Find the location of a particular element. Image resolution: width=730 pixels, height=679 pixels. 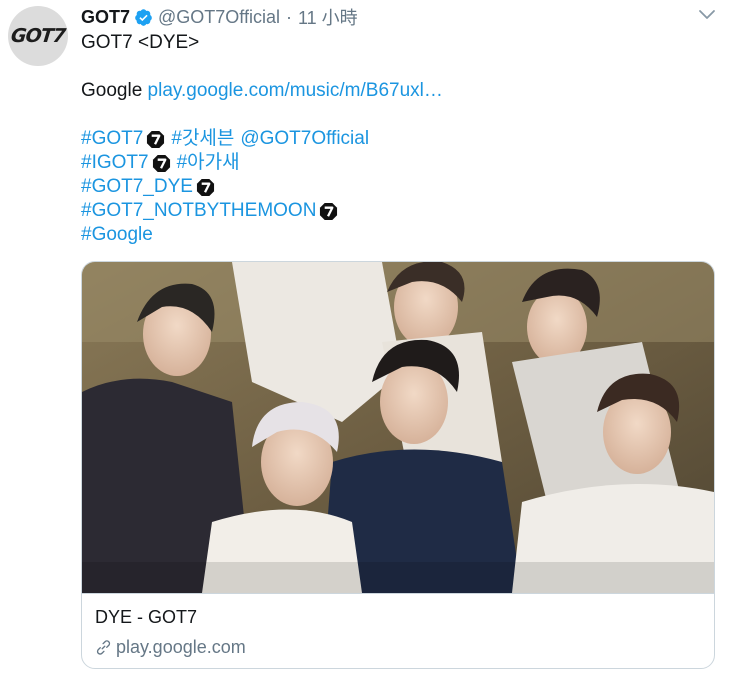

text-line: #IGOT7 #아가새 is located at coordinates (262, 163).